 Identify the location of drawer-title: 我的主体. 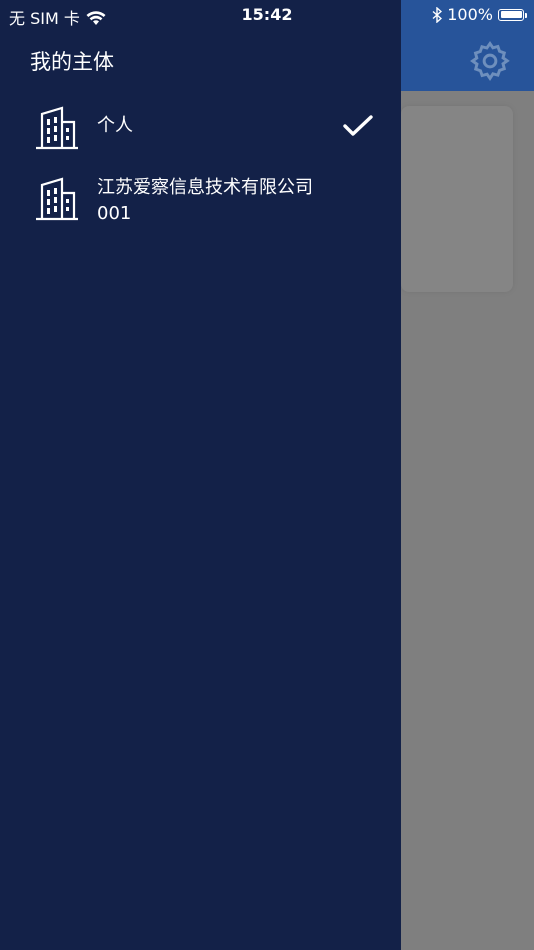
(72, 62).